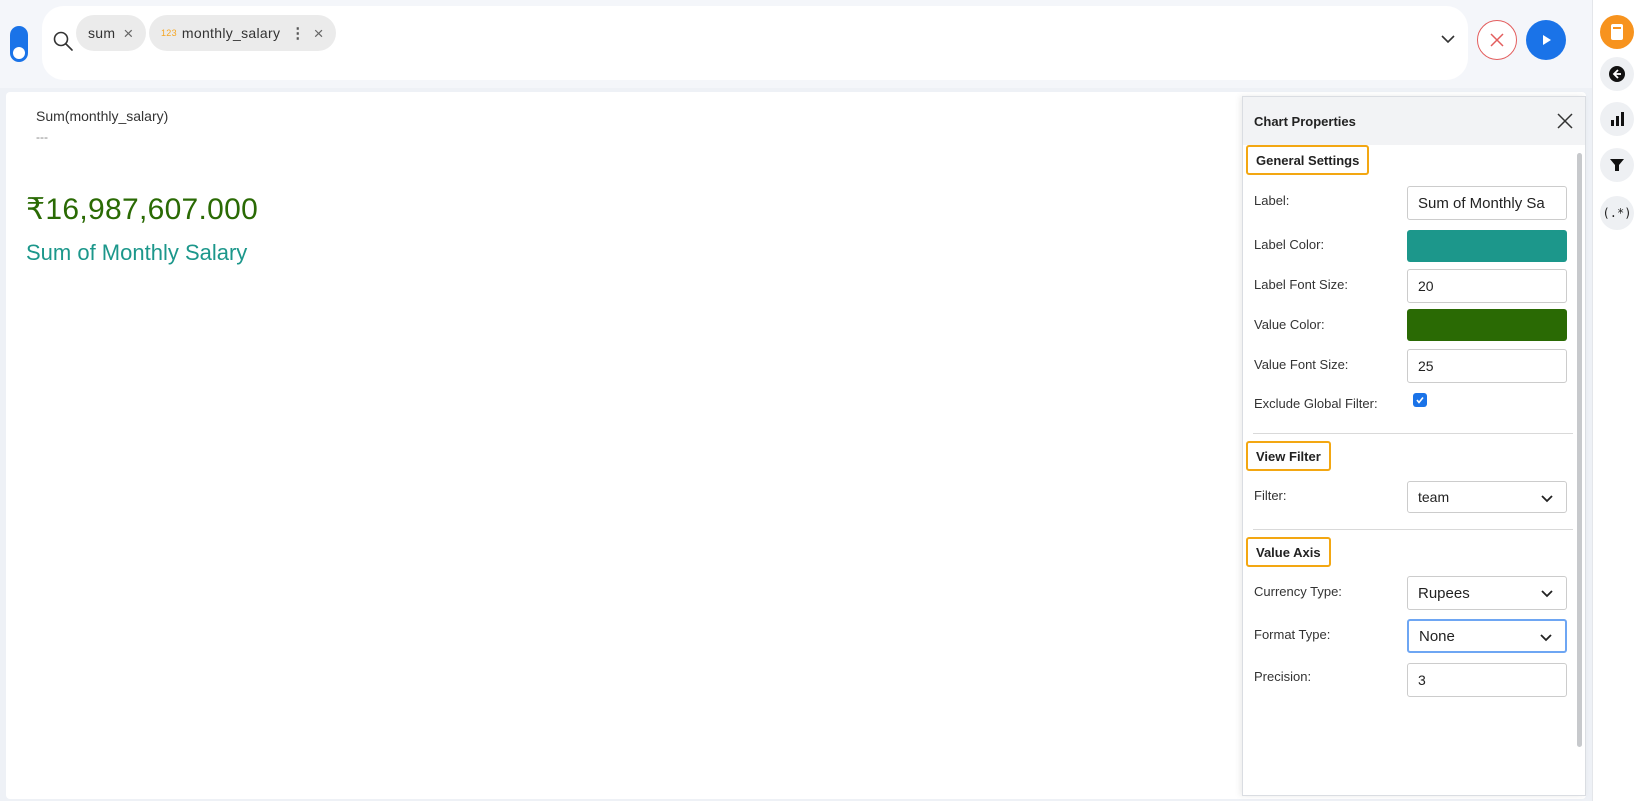 The image size is (1639, 801). I want to click on exclude-global-filter-label: Exclude Global Filter:, so click(1316, 403).